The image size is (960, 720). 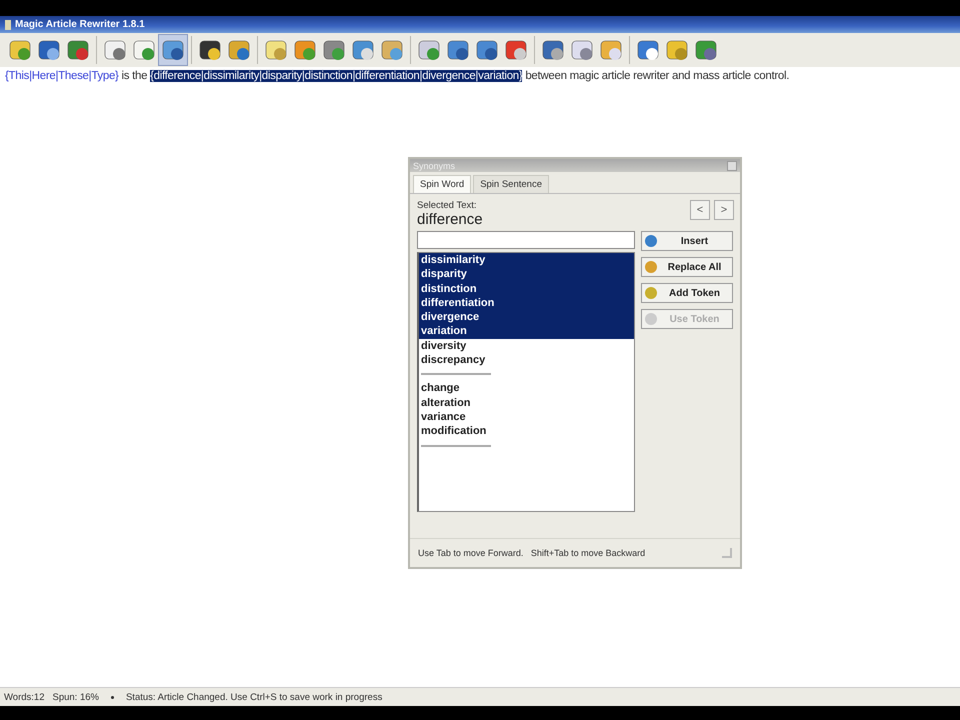 I want to click on list-item: distinction, so click(x=526, y=289).